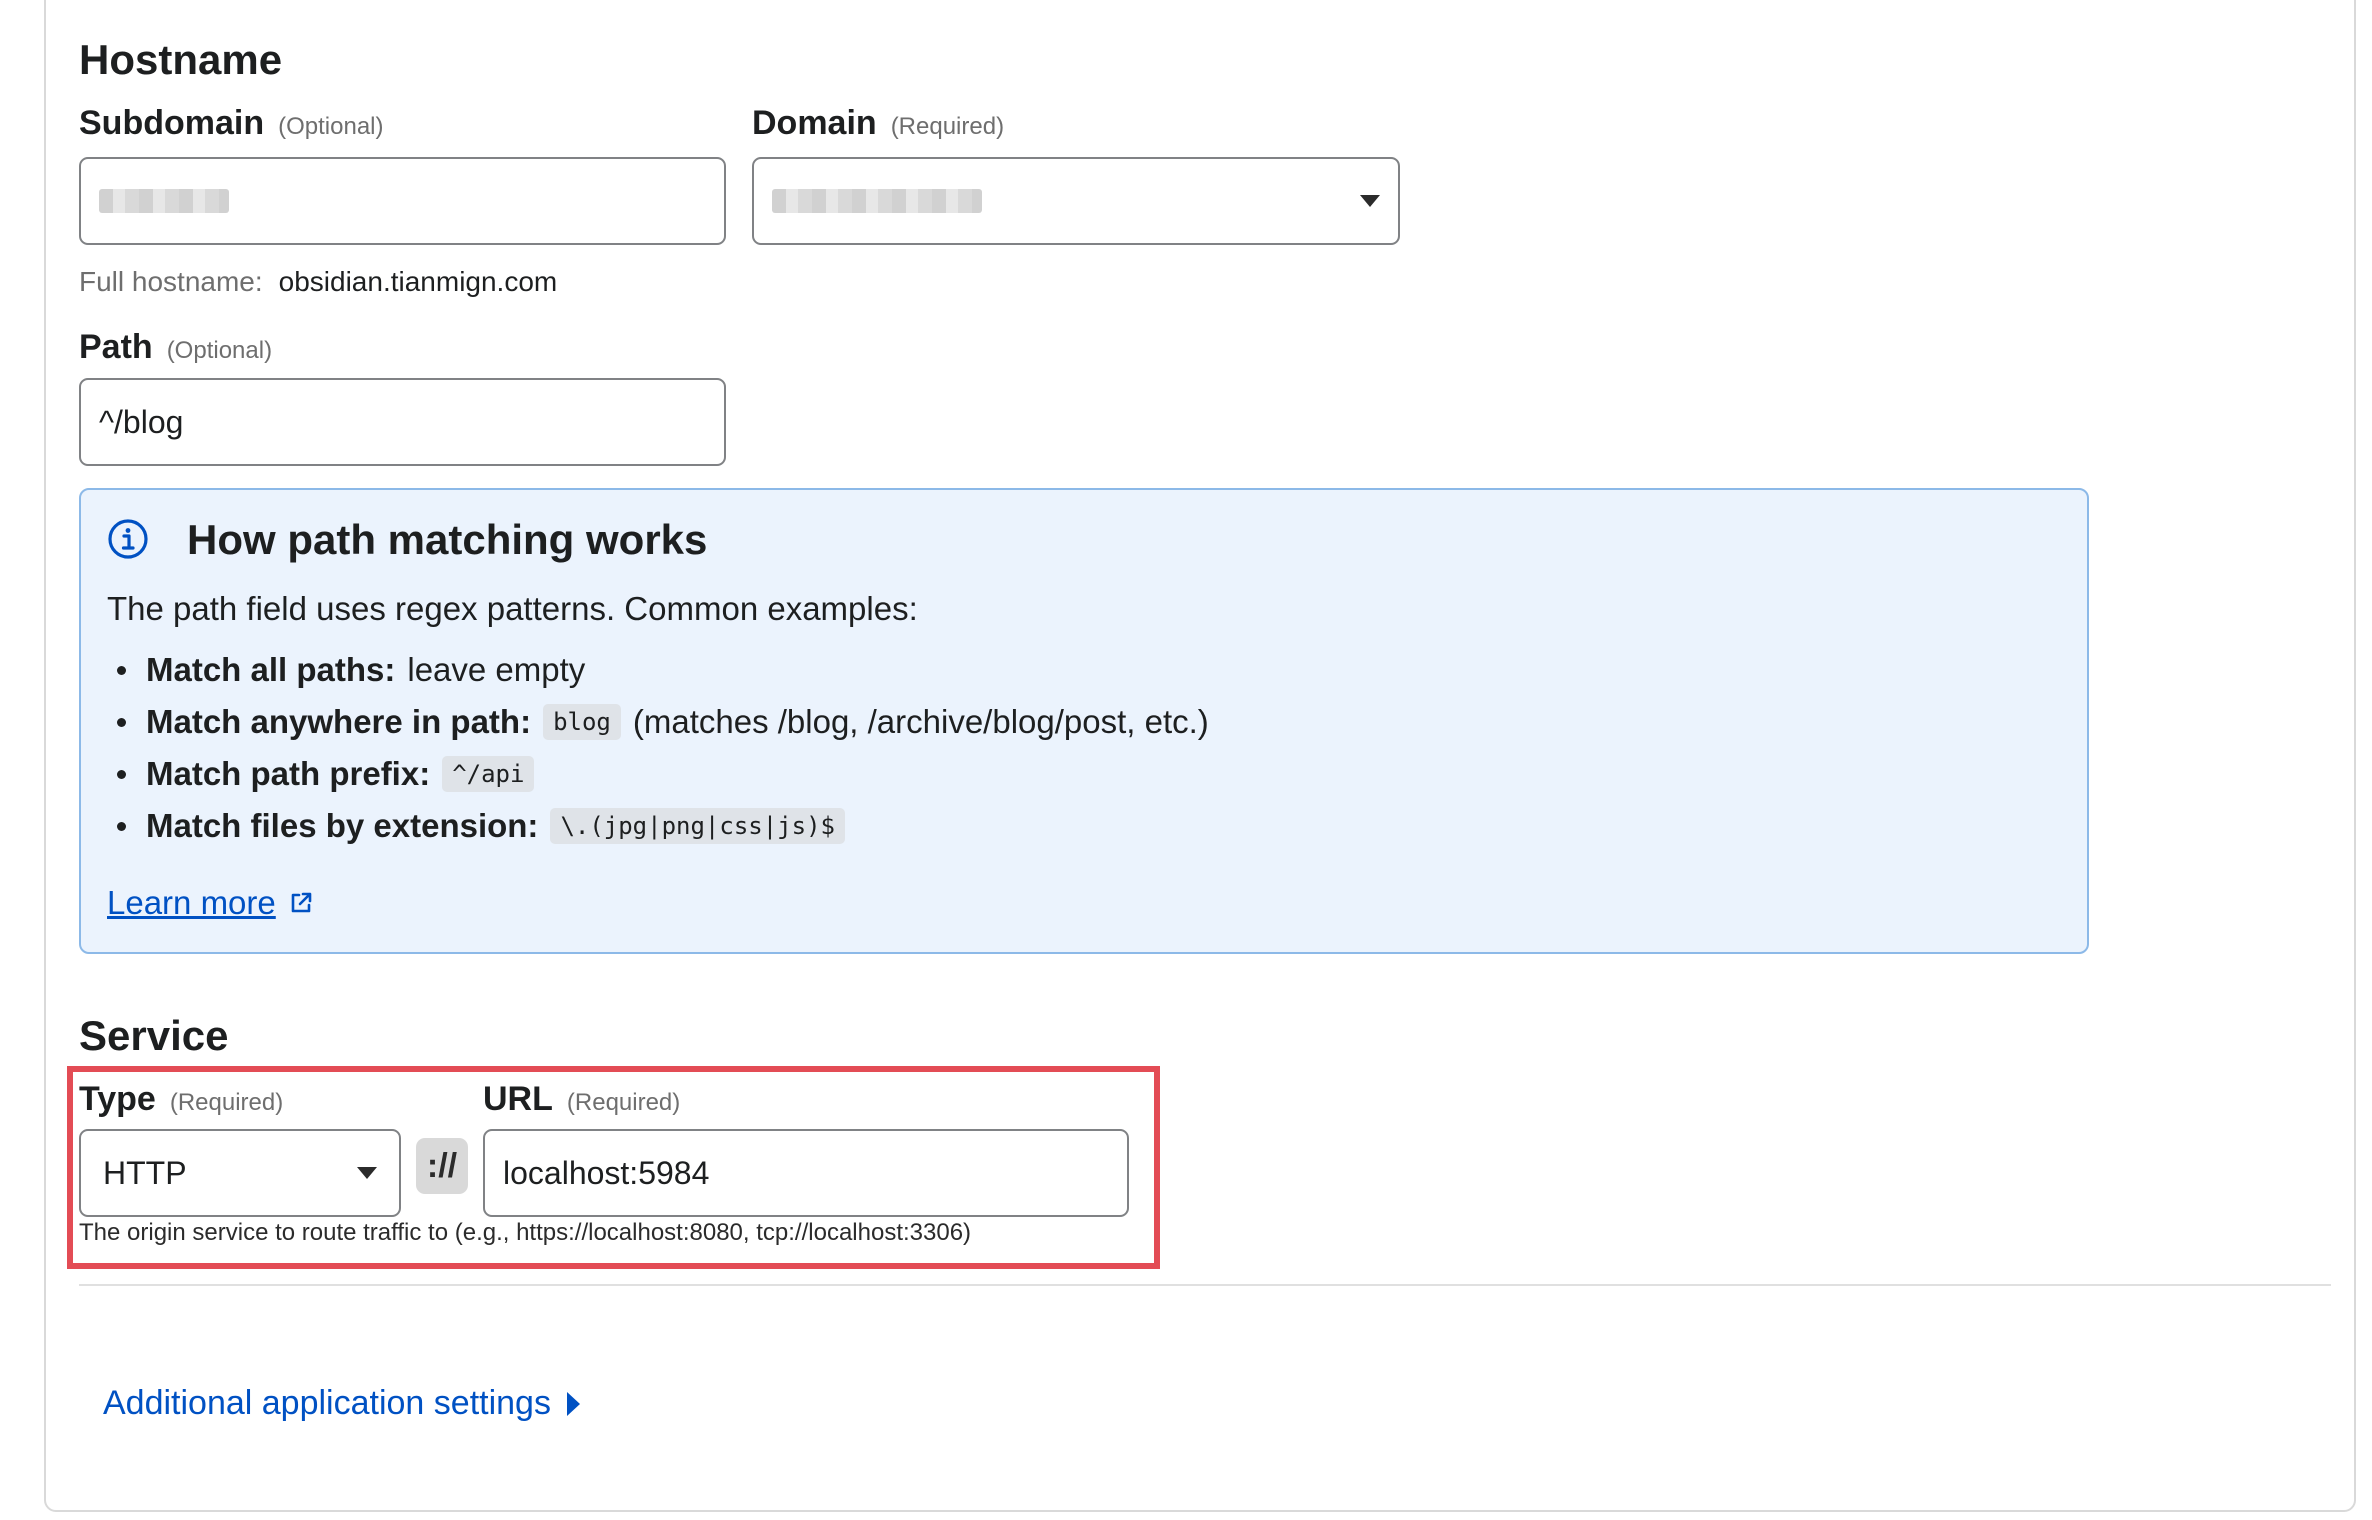 The height and width of the screenshot is (1520, 2372). I want to click on example-code: ^/api, so click(488, 774).